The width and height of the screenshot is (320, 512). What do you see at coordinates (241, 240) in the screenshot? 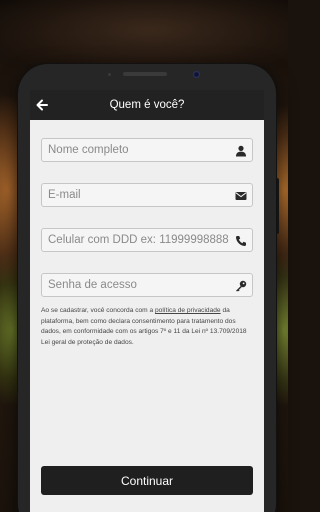
I see `phone-icon` at bounding box center [241, 240].